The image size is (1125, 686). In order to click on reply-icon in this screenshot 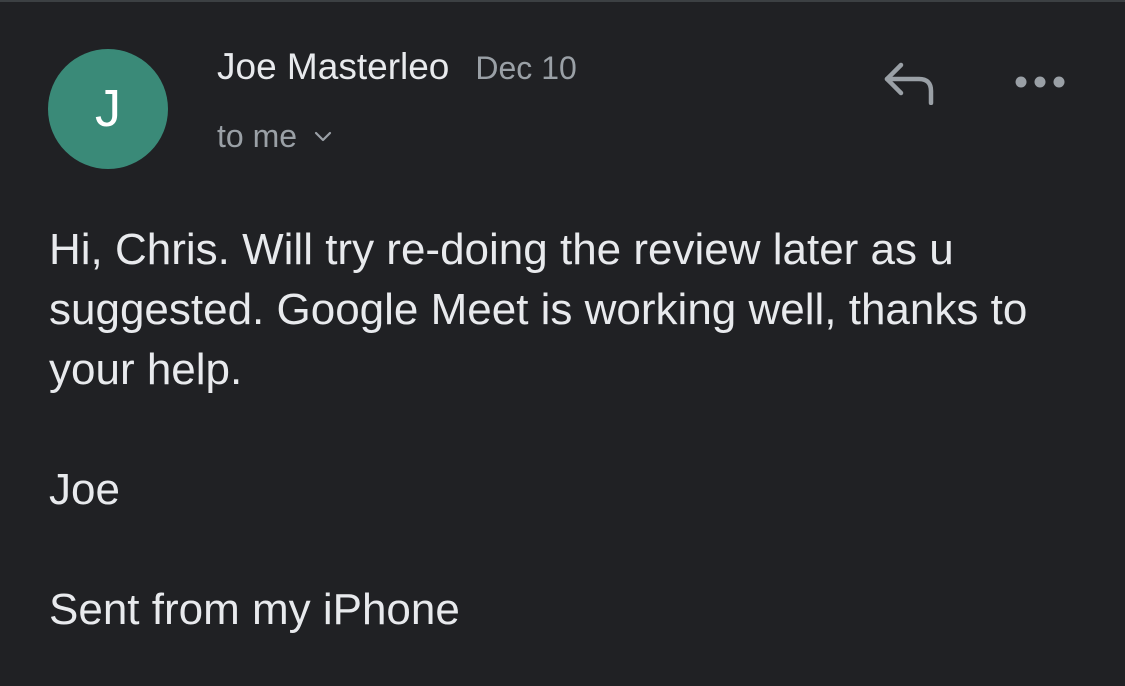, I will do `click(908, 84)`.